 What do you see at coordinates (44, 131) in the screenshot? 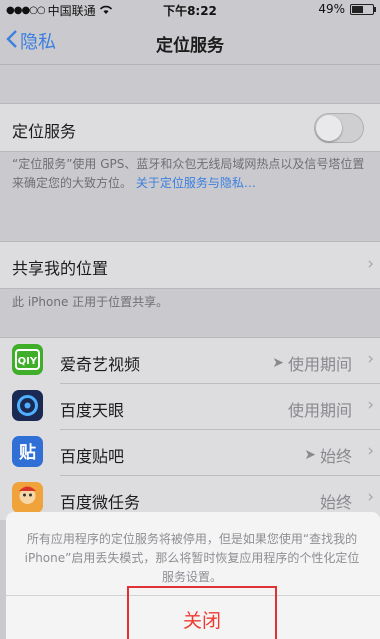
I see `location-services-label: 定位服务` at bounding box center [44, 131].